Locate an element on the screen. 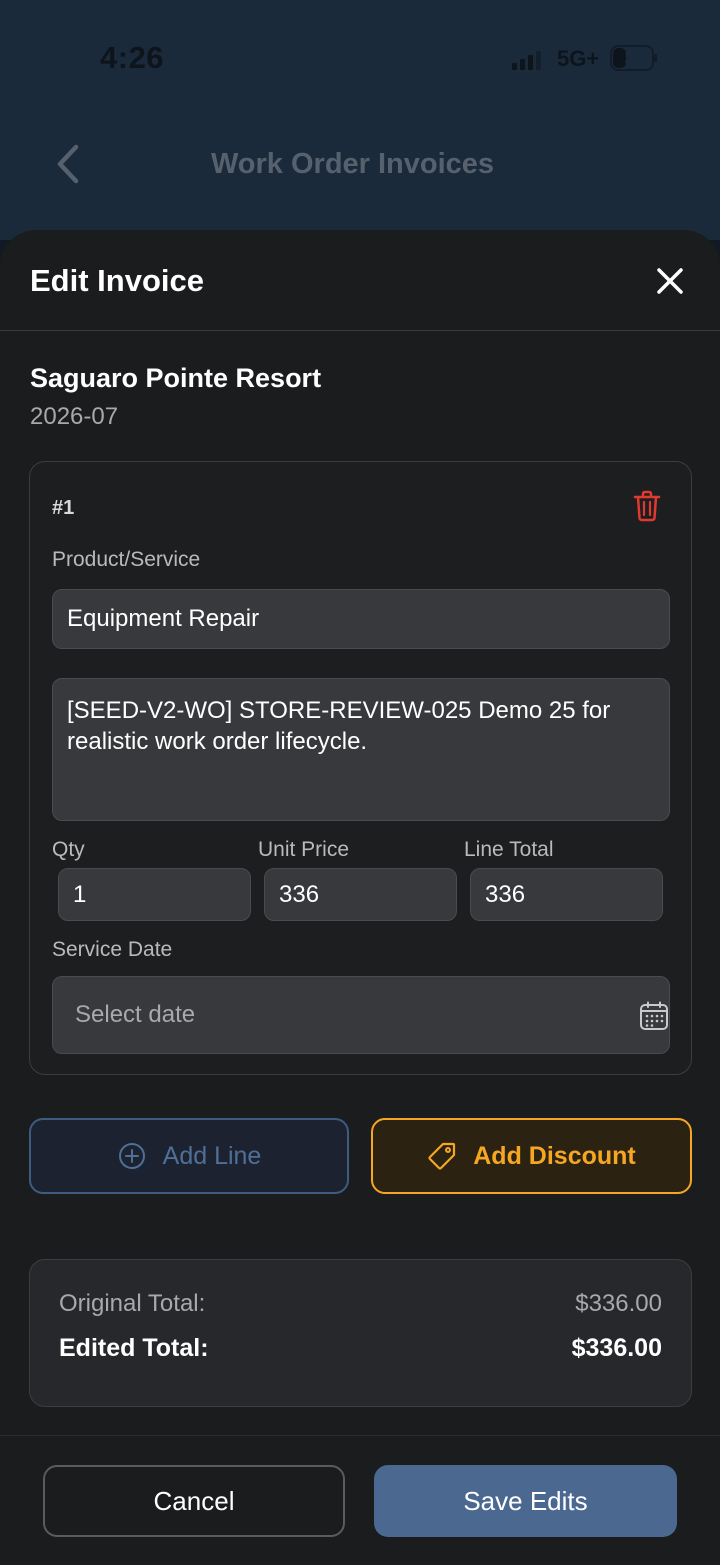 The width and height of the screenshot is (720, 1565). sheet-footer: Cancel Save Edits is located at coordinates (360, 1500).